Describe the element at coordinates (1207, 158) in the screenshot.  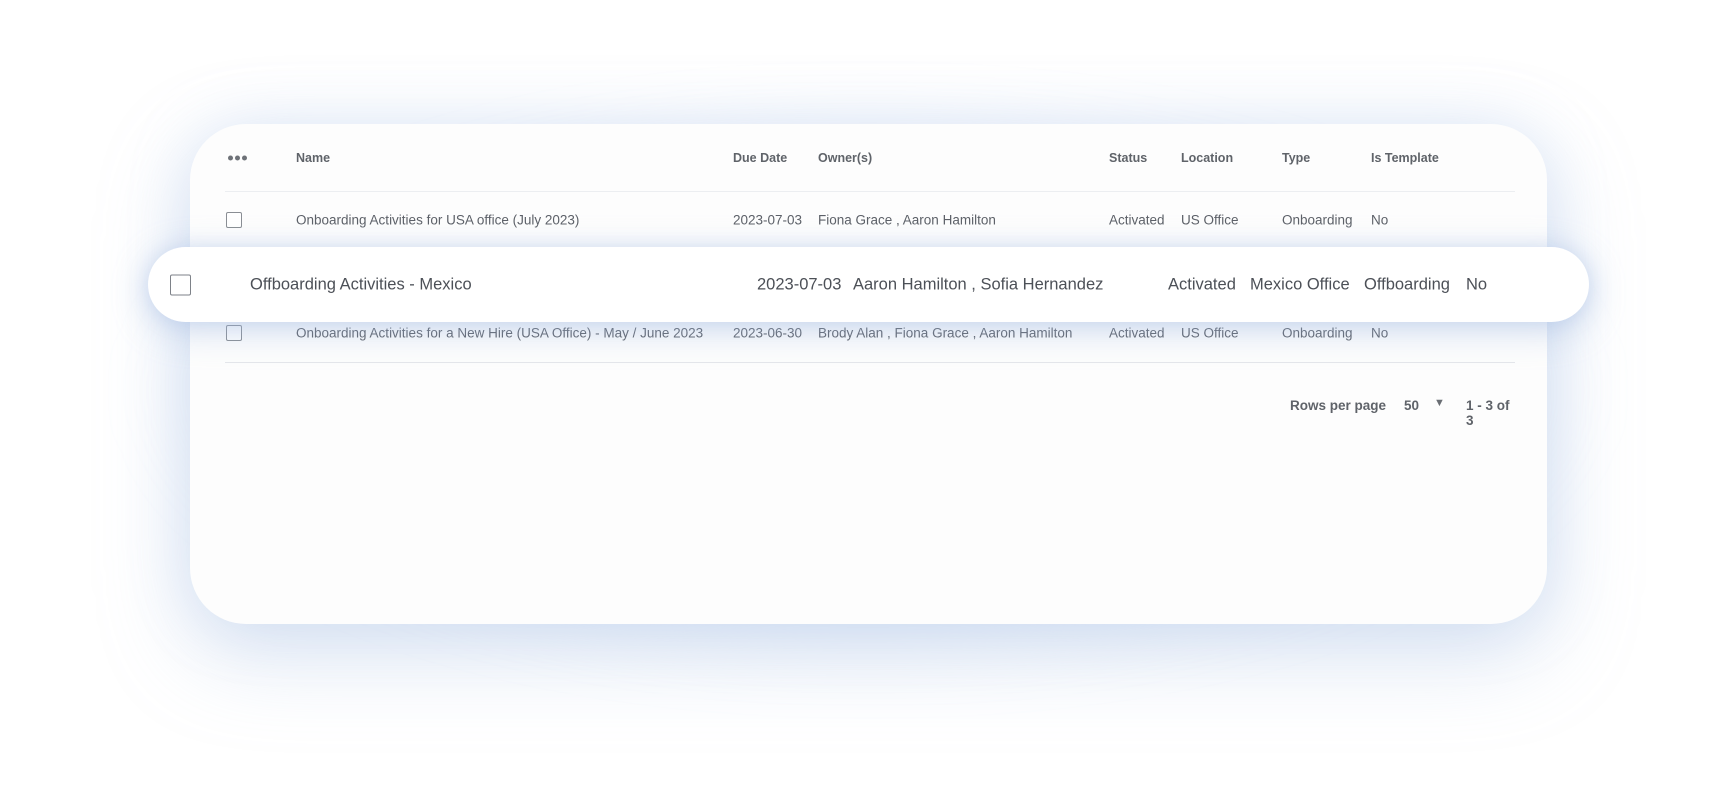
I see `column-header-location: Location` at that location.